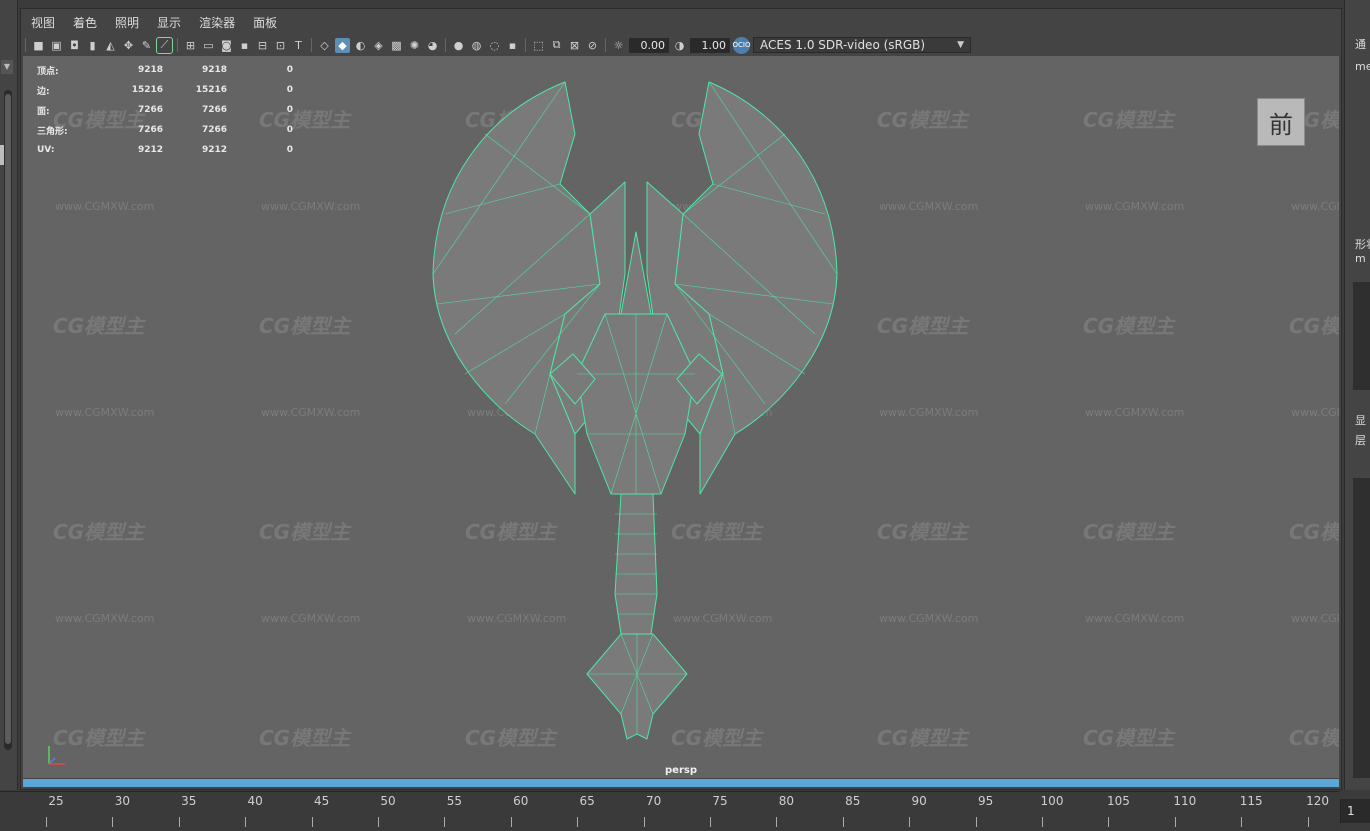 This screenshot has height=831, width=1370. What do you see at coordinates (521, 801) in the screenshot?
I see `frame-tick-label: 60` at bounding box center [521, 801].